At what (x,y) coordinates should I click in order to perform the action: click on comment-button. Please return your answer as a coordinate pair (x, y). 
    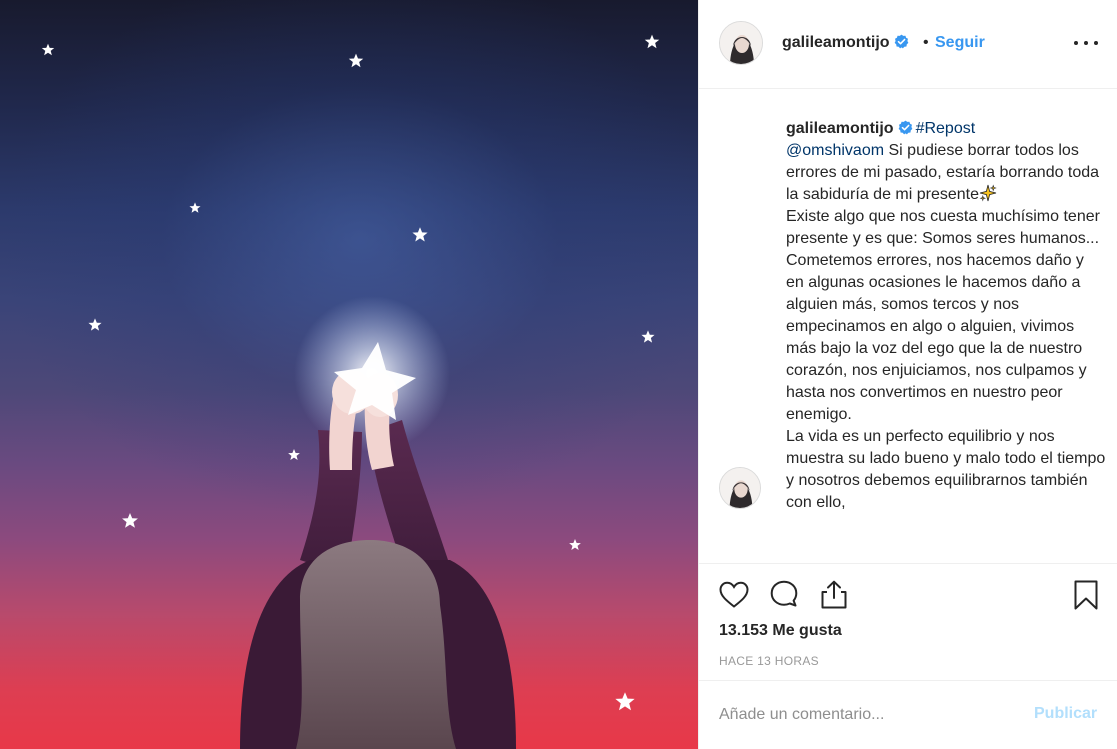
    Looking at the image, I should click on (784, 595).